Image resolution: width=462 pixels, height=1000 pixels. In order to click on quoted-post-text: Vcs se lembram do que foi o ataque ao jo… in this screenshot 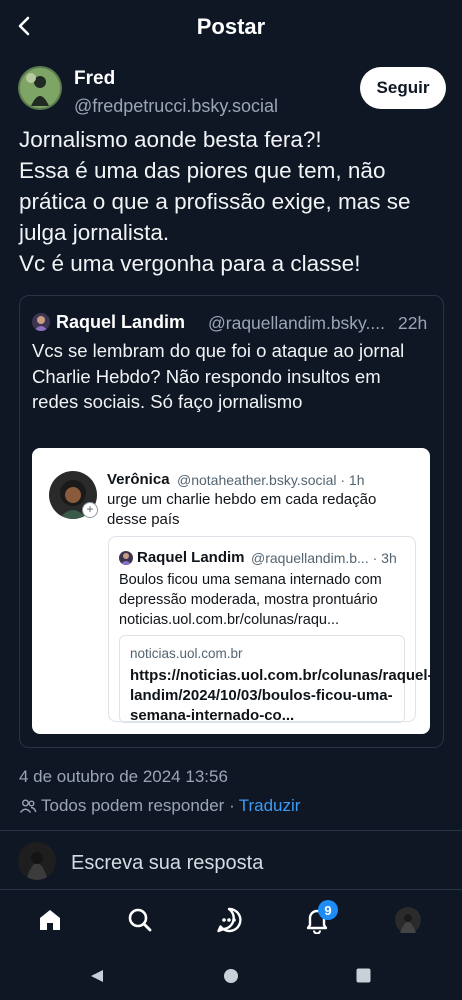, I will do `click(218, 376)`.